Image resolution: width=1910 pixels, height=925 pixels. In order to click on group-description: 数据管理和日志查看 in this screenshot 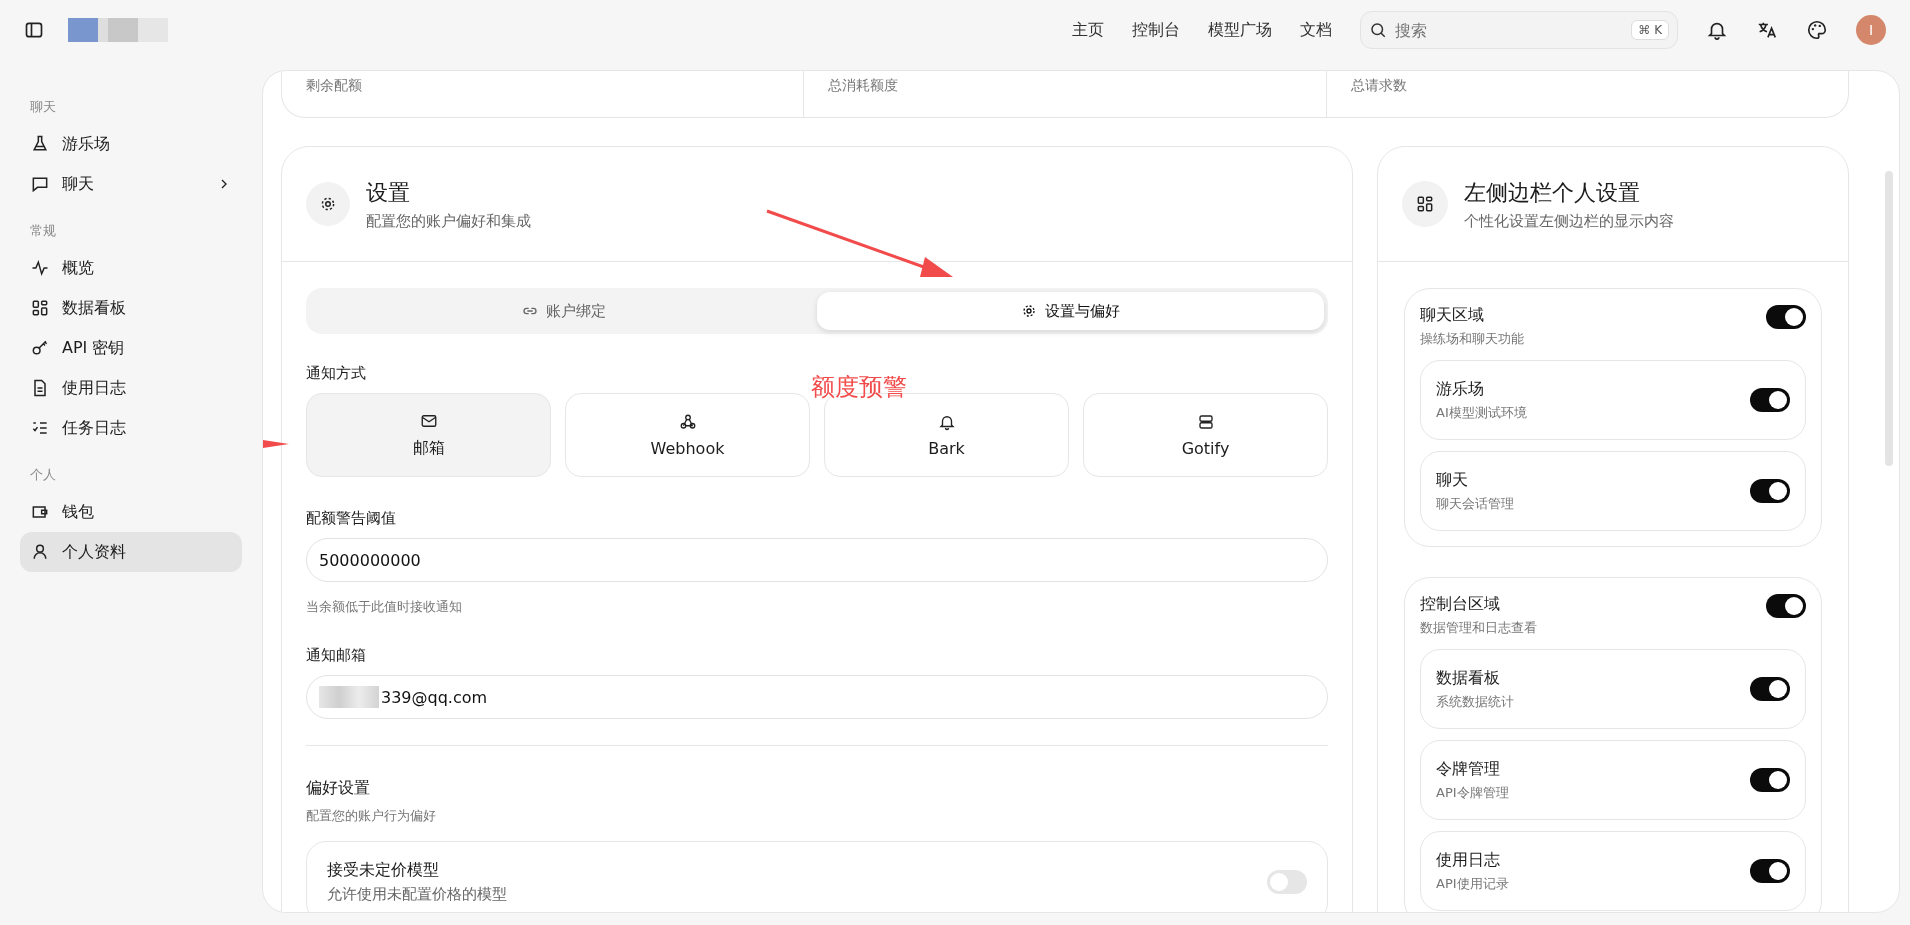, I will do `click(1478, 628)`.